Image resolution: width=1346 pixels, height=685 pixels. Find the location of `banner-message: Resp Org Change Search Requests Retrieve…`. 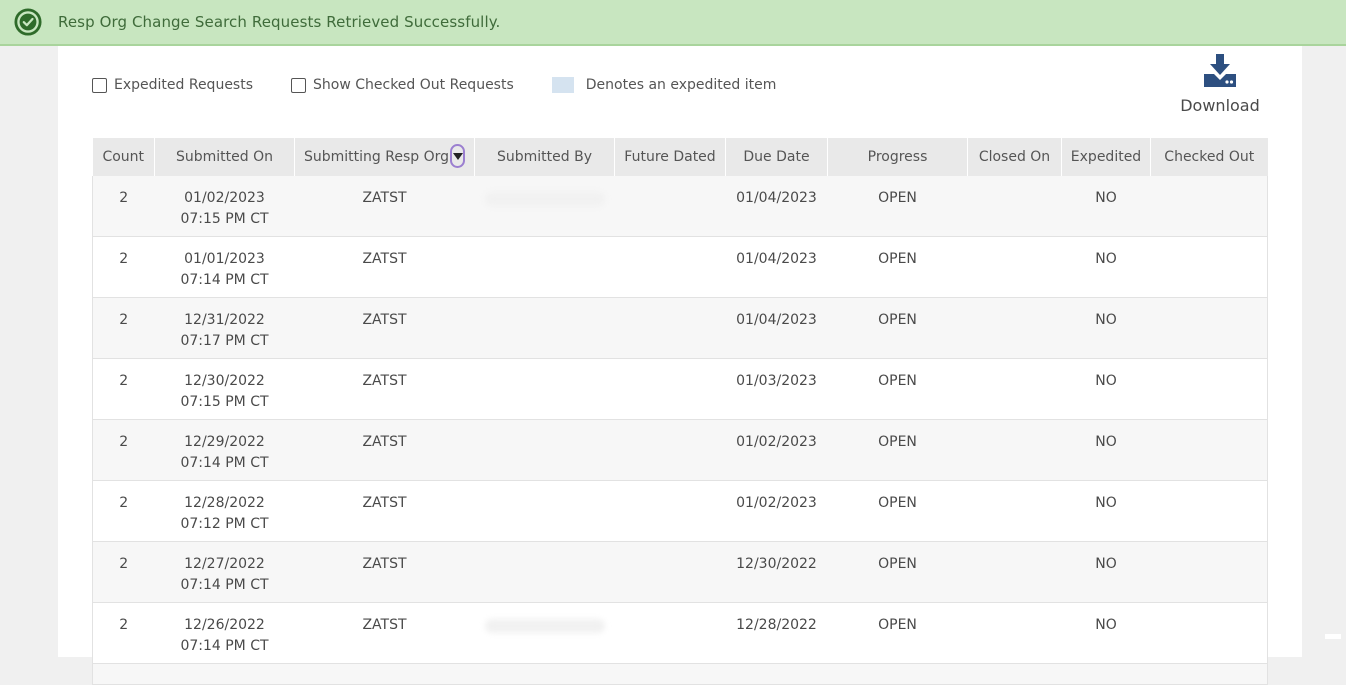

banner-message: Resp Org Change Search Requests Retrieve… is located at coordinates (279, 22).